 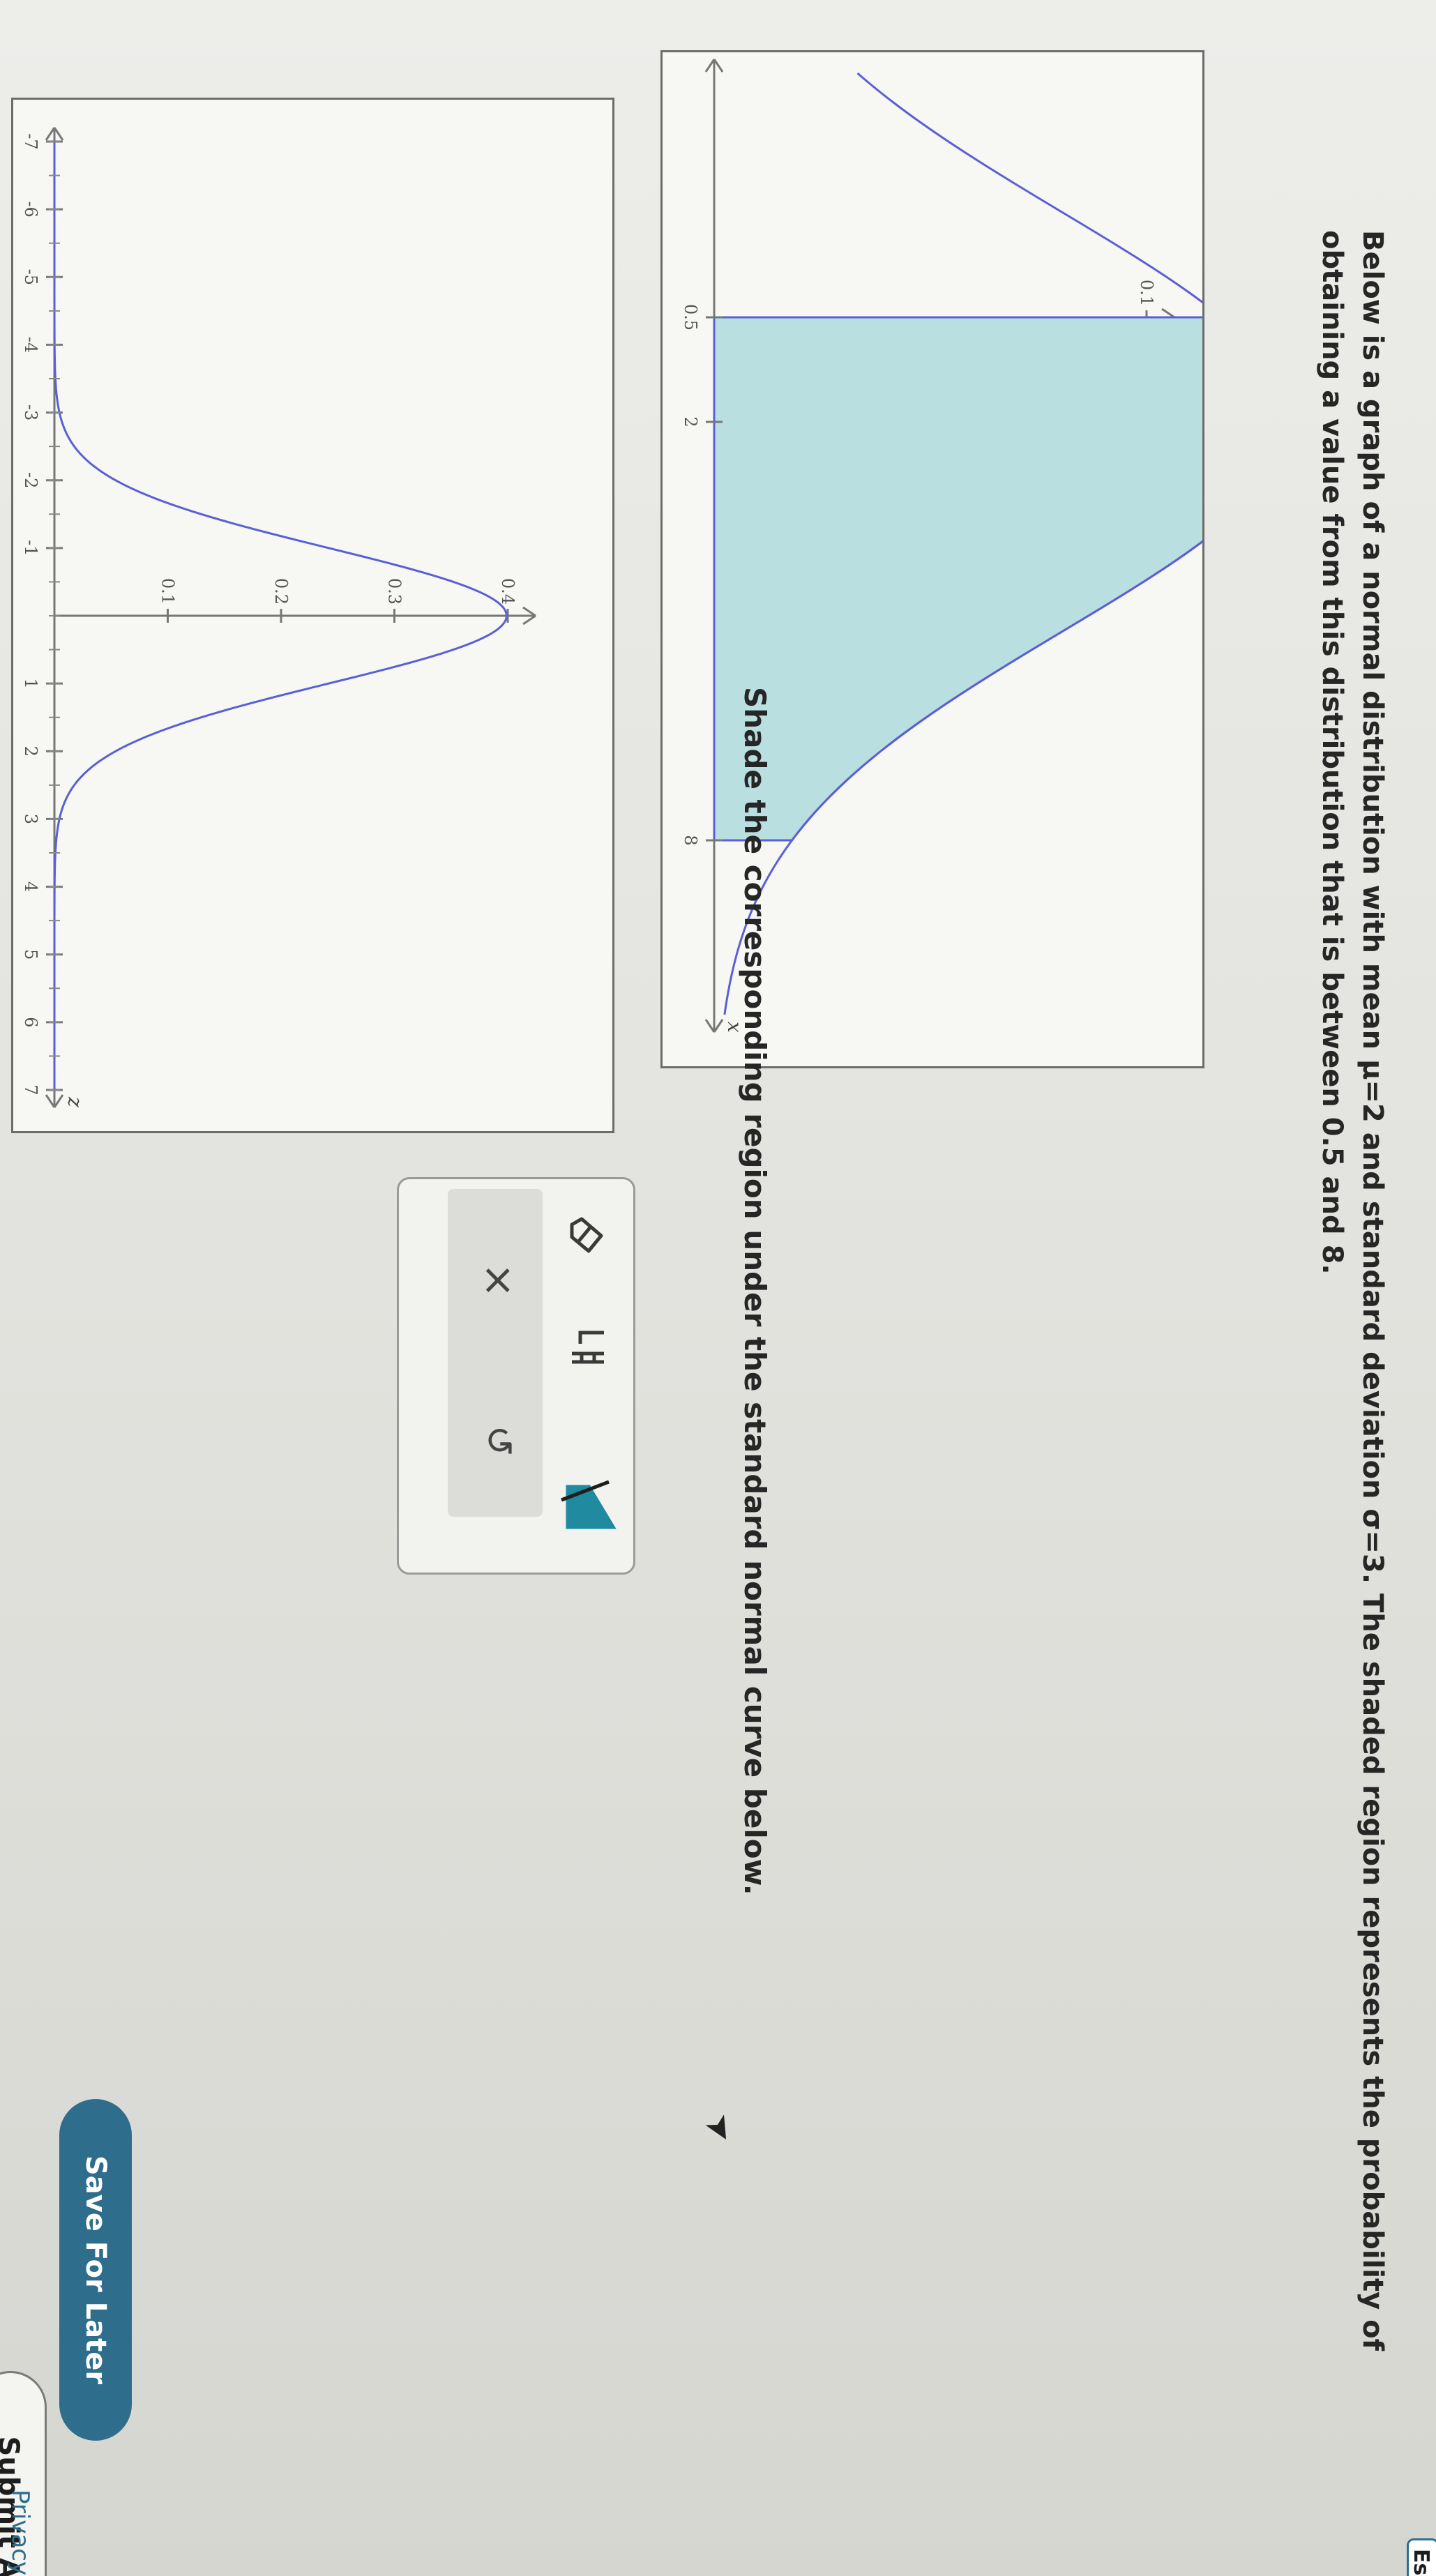 What do you see at coordinates (31, 819) in the screenshot?
I see `x-tick-label: 3` at bounding box center [31, 819].